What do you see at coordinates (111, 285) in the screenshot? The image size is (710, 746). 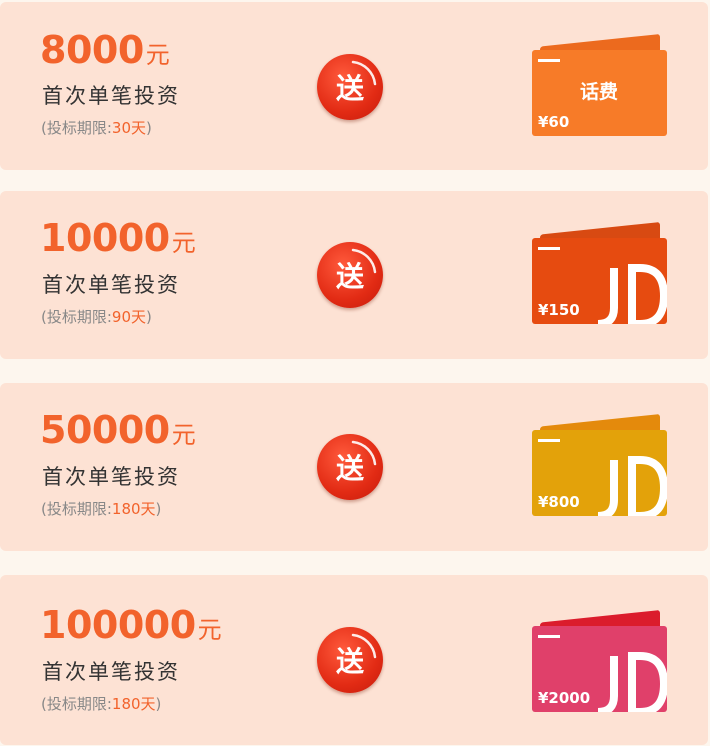 I see `offer-description-2: 首次单笔投资` at bounding box center [111, 285].